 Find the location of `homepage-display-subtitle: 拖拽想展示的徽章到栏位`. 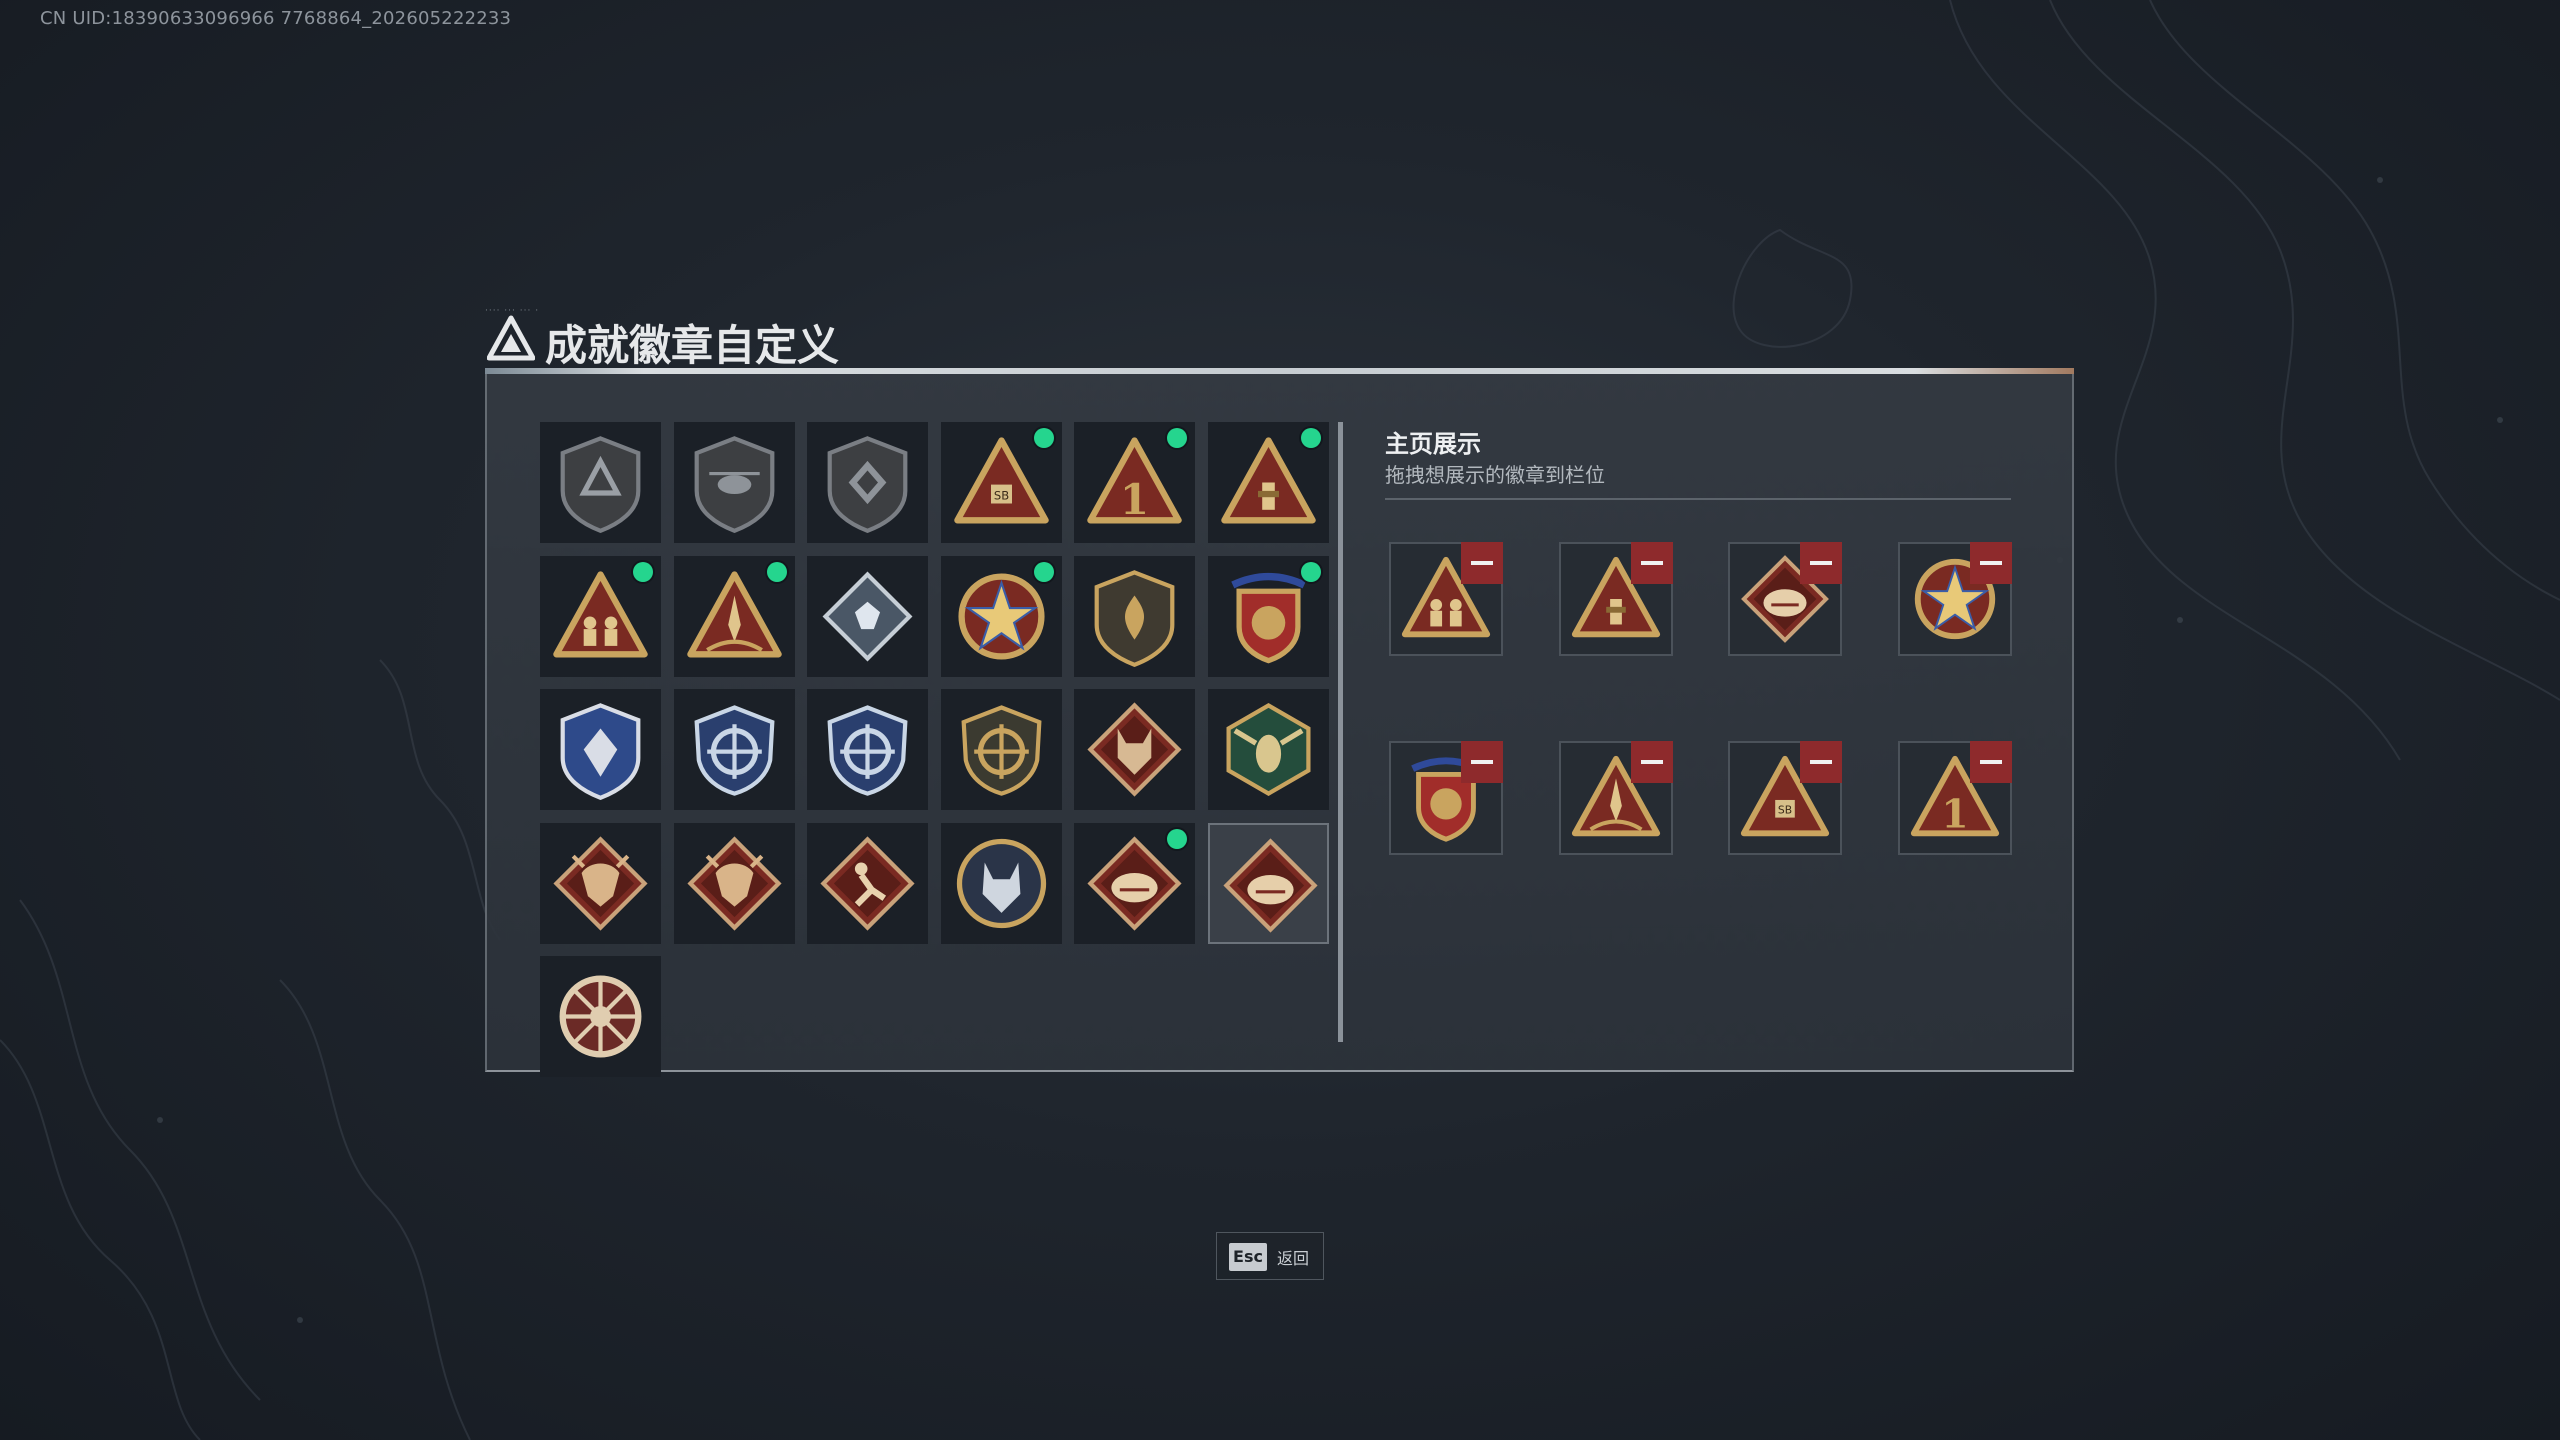

homepage-display-subtitle: 拖拽想展示的徽章到栏位 is located at coordinates (1495, 475).